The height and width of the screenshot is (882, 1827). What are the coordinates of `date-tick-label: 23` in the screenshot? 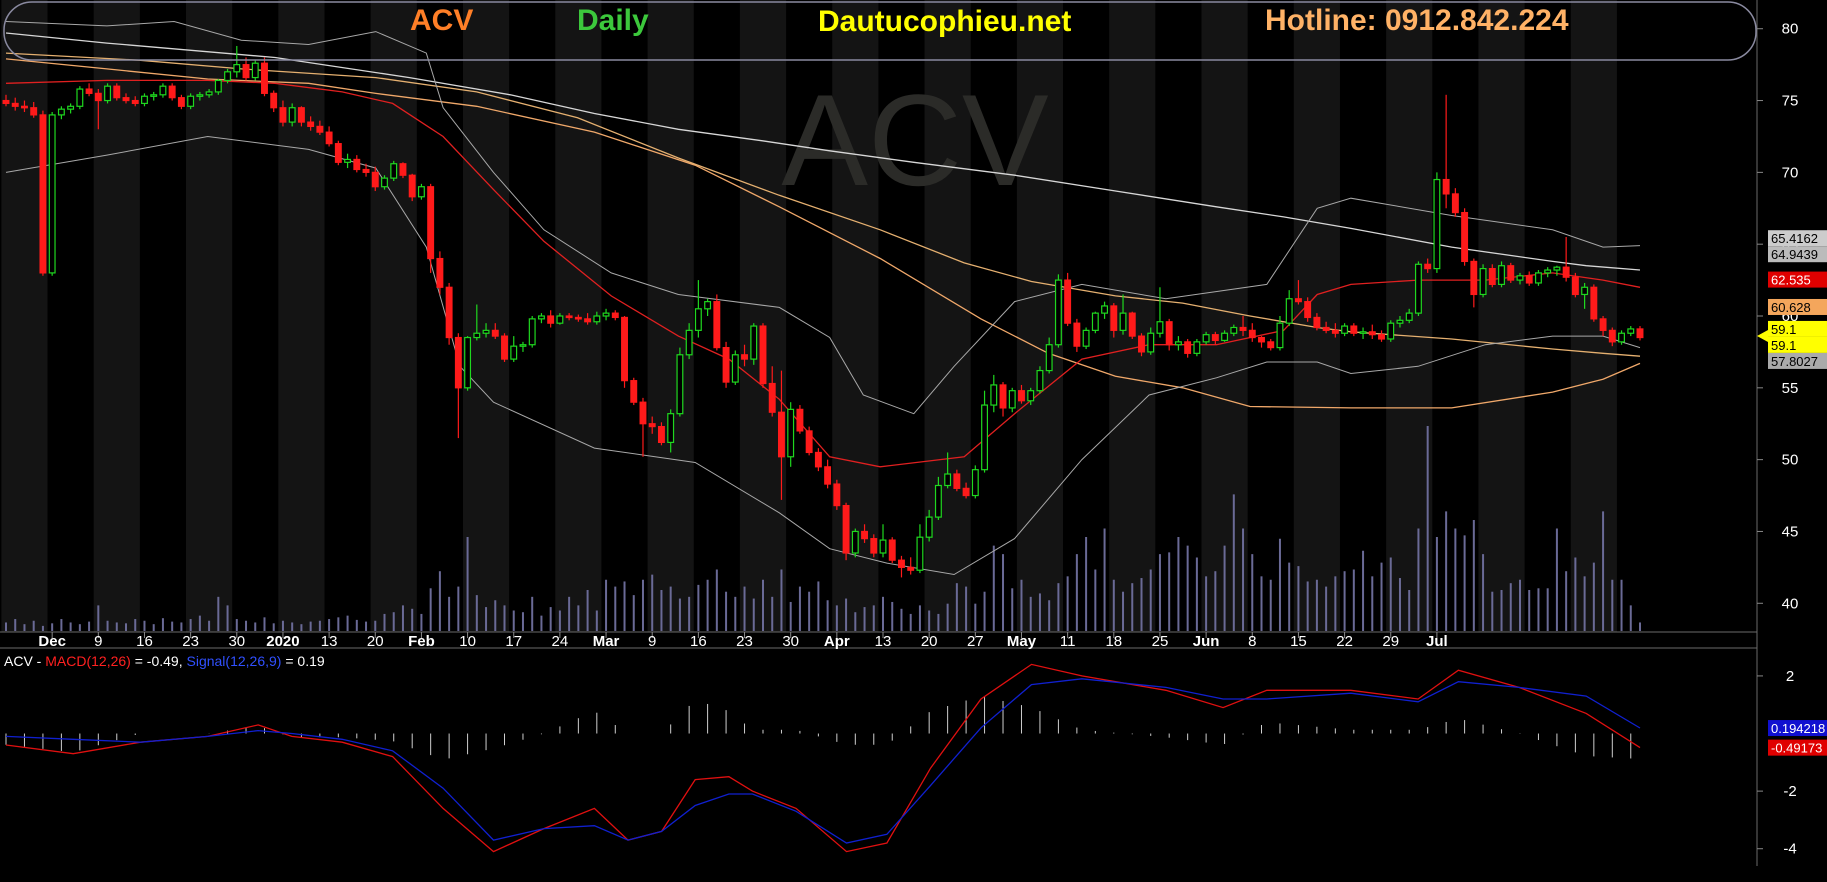 It's located at (744, 641).